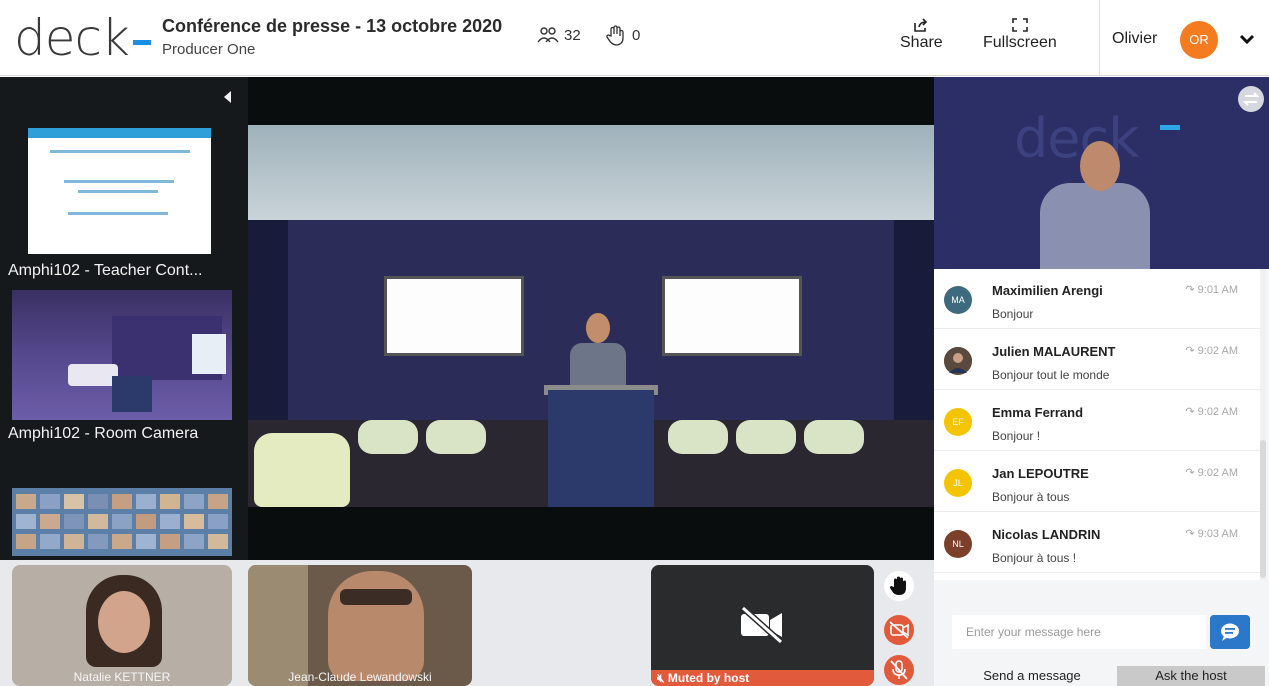 Image resolution: width=1269 pixels, height=686 pixels. What do you see at coordinates (1040, 473) in the screenshot?
I see `author-name: Jan LEPOUTRE` at bounding box center [1040, 473].